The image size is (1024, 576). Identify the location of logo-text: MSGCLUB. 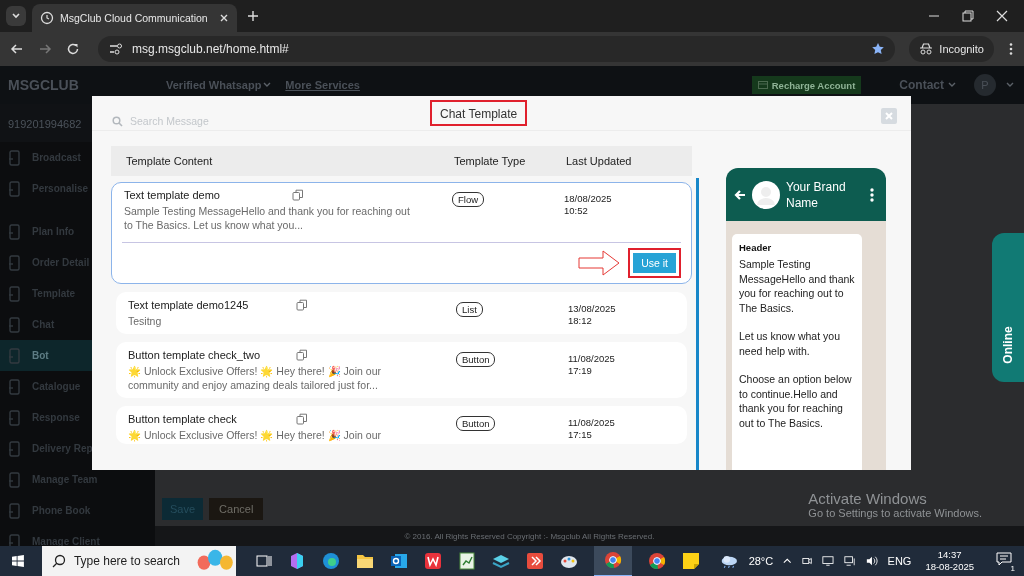
(44, 85).